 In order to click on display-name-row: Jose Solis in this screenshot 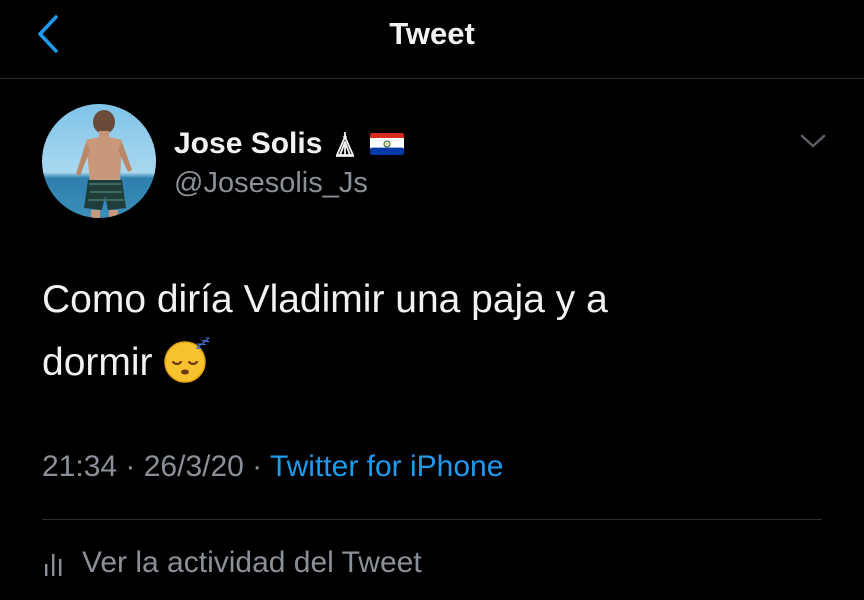, I will do `click(289, 144)`.